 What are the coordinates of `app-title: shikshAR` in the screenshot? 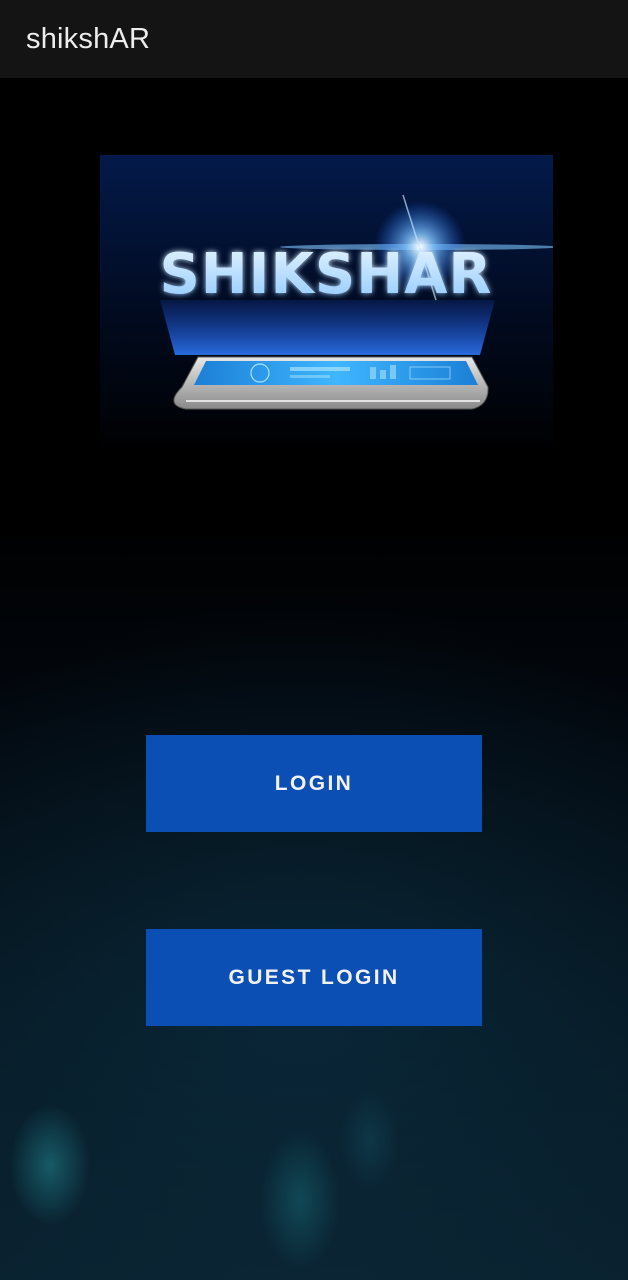 It's located at (88, 38).